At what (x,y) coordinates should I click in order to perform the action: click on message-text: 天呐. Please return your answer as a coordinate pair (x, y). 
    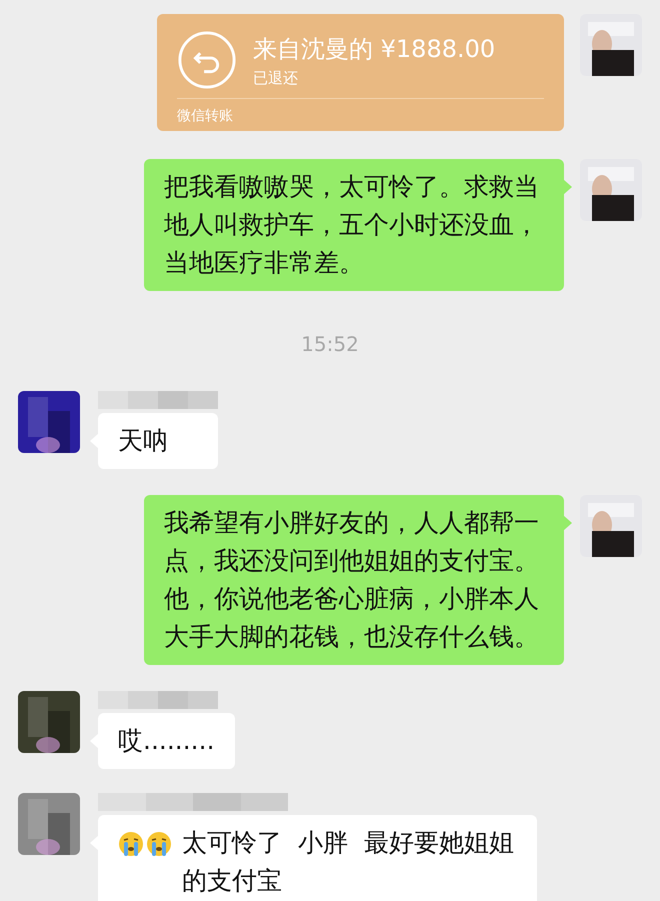
    Looking at the image, I should click on (143, 441).